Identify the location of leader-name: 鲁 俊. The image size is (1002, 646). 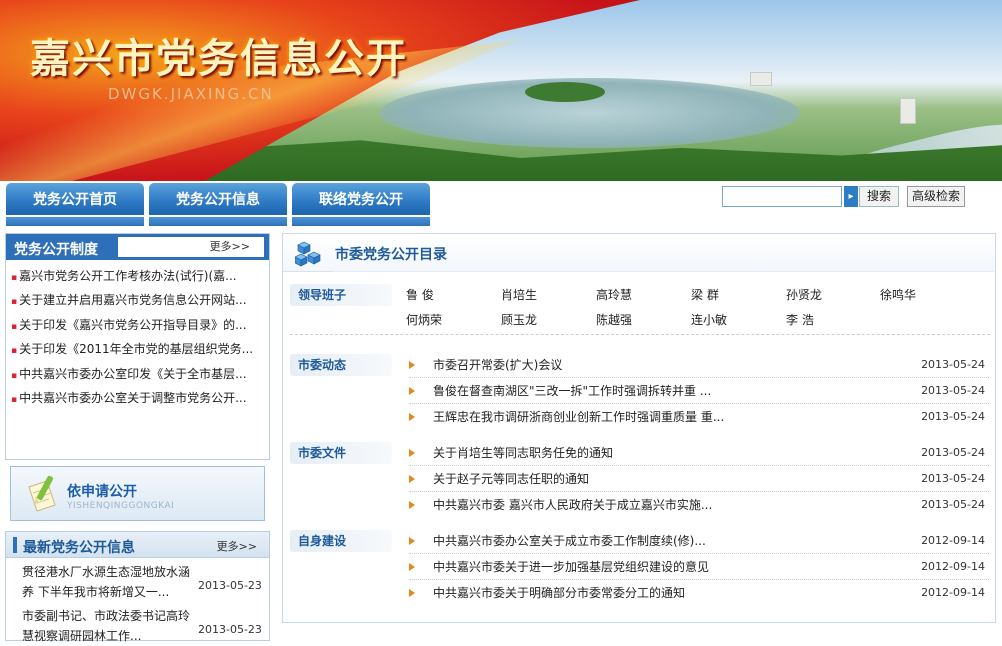
(420, 294).